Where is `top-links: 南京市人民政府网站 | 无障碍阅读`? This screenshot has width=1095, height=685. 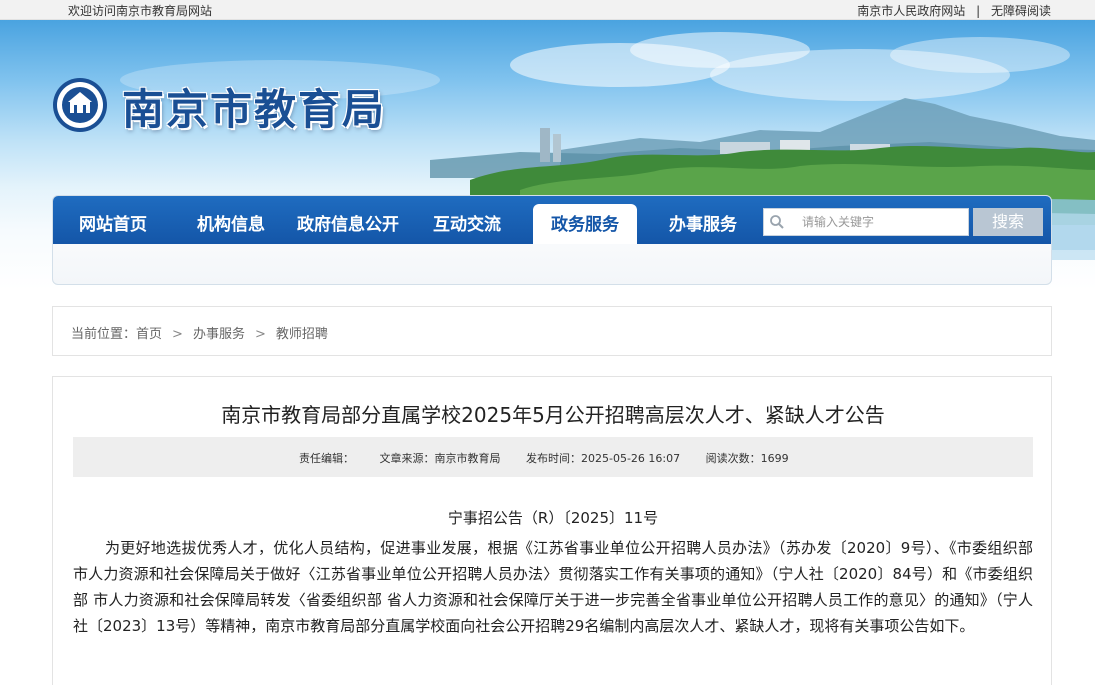
top-links: 南京市人民政府网站 | 无障碍阅读 is located at coordinates (954, 10).